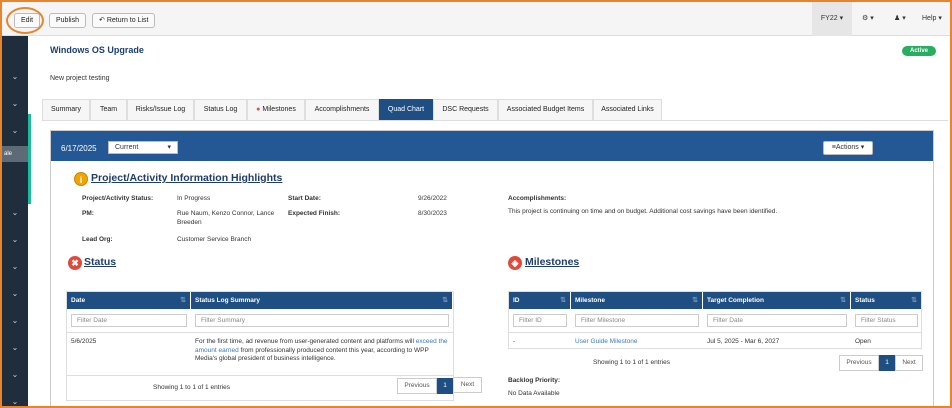 Image resolution: width=952 pixels, height=408 pixels. What do you see at coordinates (534, 380) in the screenshot?
I see `backlog-priority-label: Backlog Priority:` at bounding box center [534, 380].